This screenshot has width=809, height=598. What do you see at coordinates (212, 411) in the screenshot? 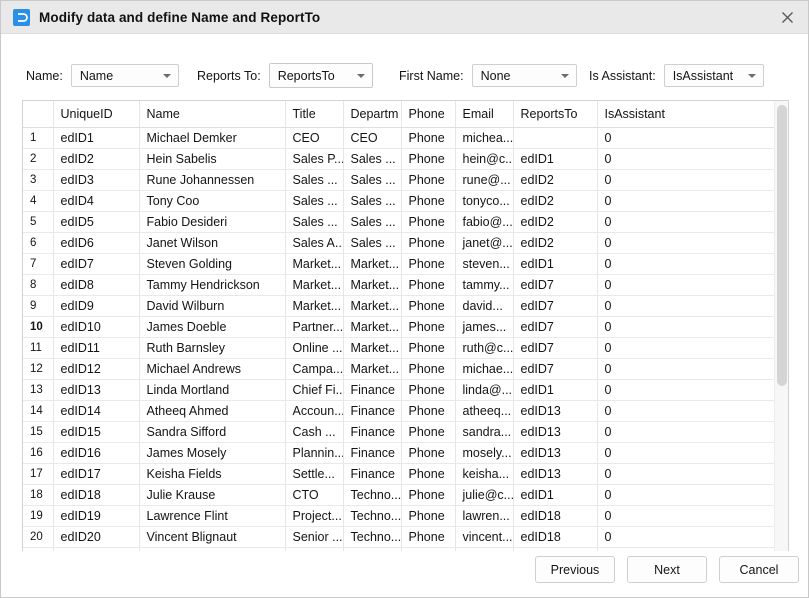
I see `cell-name: Atheeq Ahmed` at bounding box center [212, 411].